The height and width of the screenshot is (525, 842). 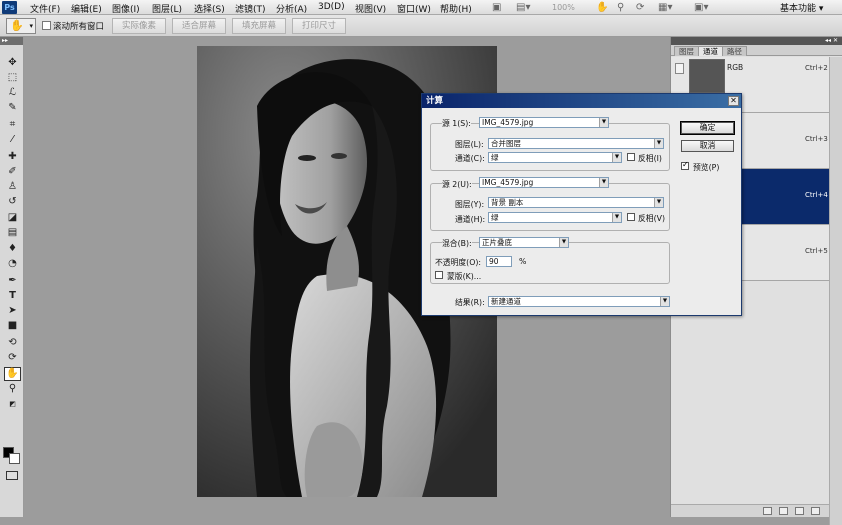 I want to click on visibility-toggle, so click(x=679, y=68).